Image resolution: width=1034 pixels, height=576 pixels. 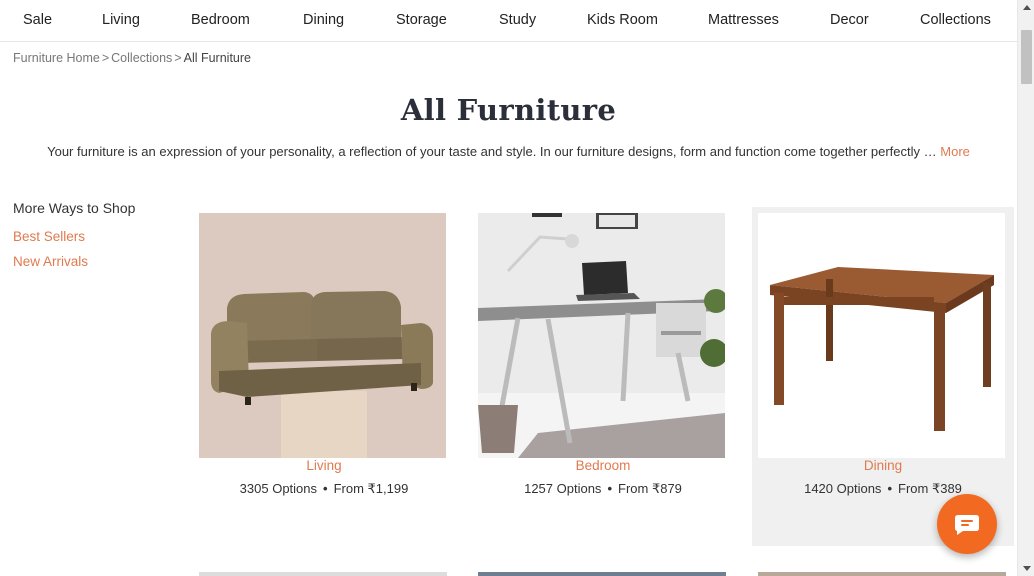 I want to click on options-count: 1420 Options, so click(x=843, y=488).